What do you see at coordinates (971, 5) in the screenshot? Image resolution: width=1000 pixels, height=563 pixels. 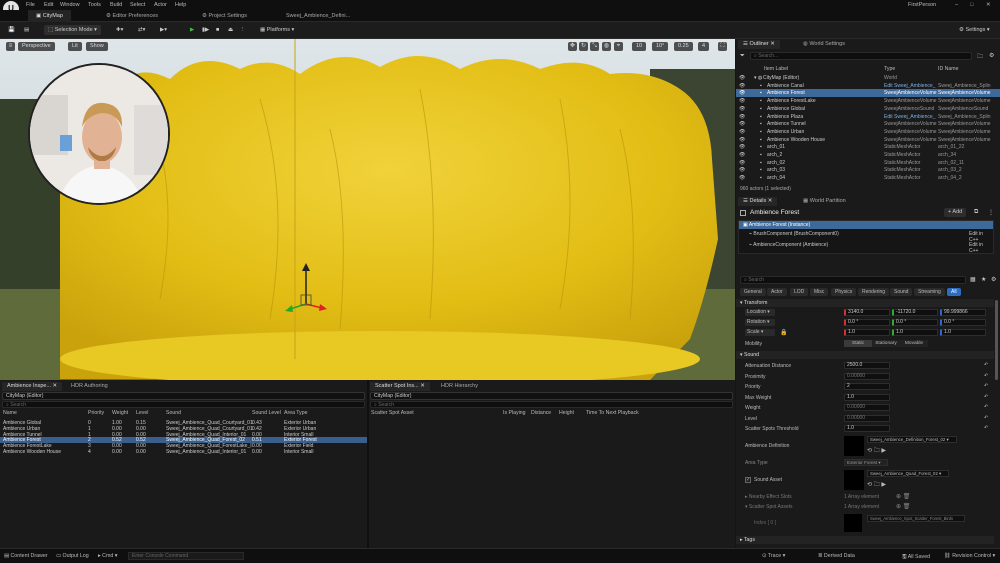 I see `maximize-icon: □` at bounding box center [971, 5].